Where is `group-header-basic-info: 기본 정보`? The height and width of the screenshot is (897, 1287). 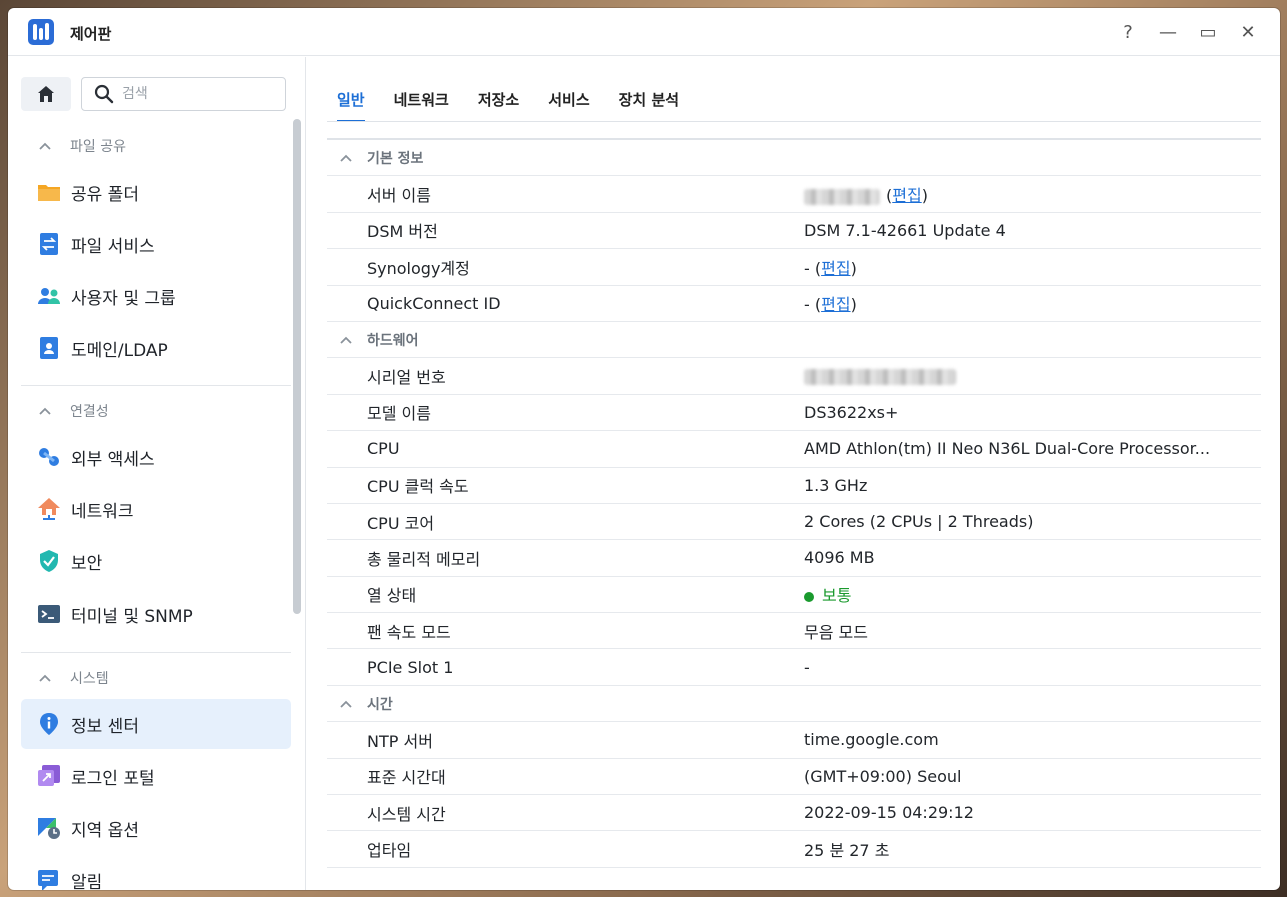 group-header-basic-info: 기본 정보 is located at coordinates (794, 158).